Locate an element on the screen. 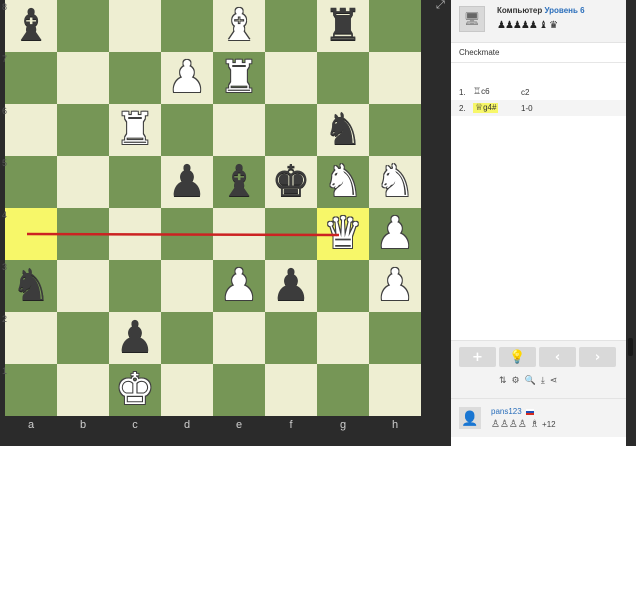 This screenshot has width=640, height=604. square-c7 is located at coordinates (135, 78).